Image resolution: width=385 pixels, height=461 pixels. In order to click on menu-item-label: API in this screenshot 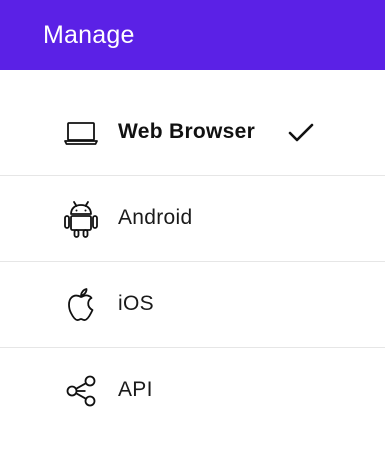, I will do `click(135, 389)`.